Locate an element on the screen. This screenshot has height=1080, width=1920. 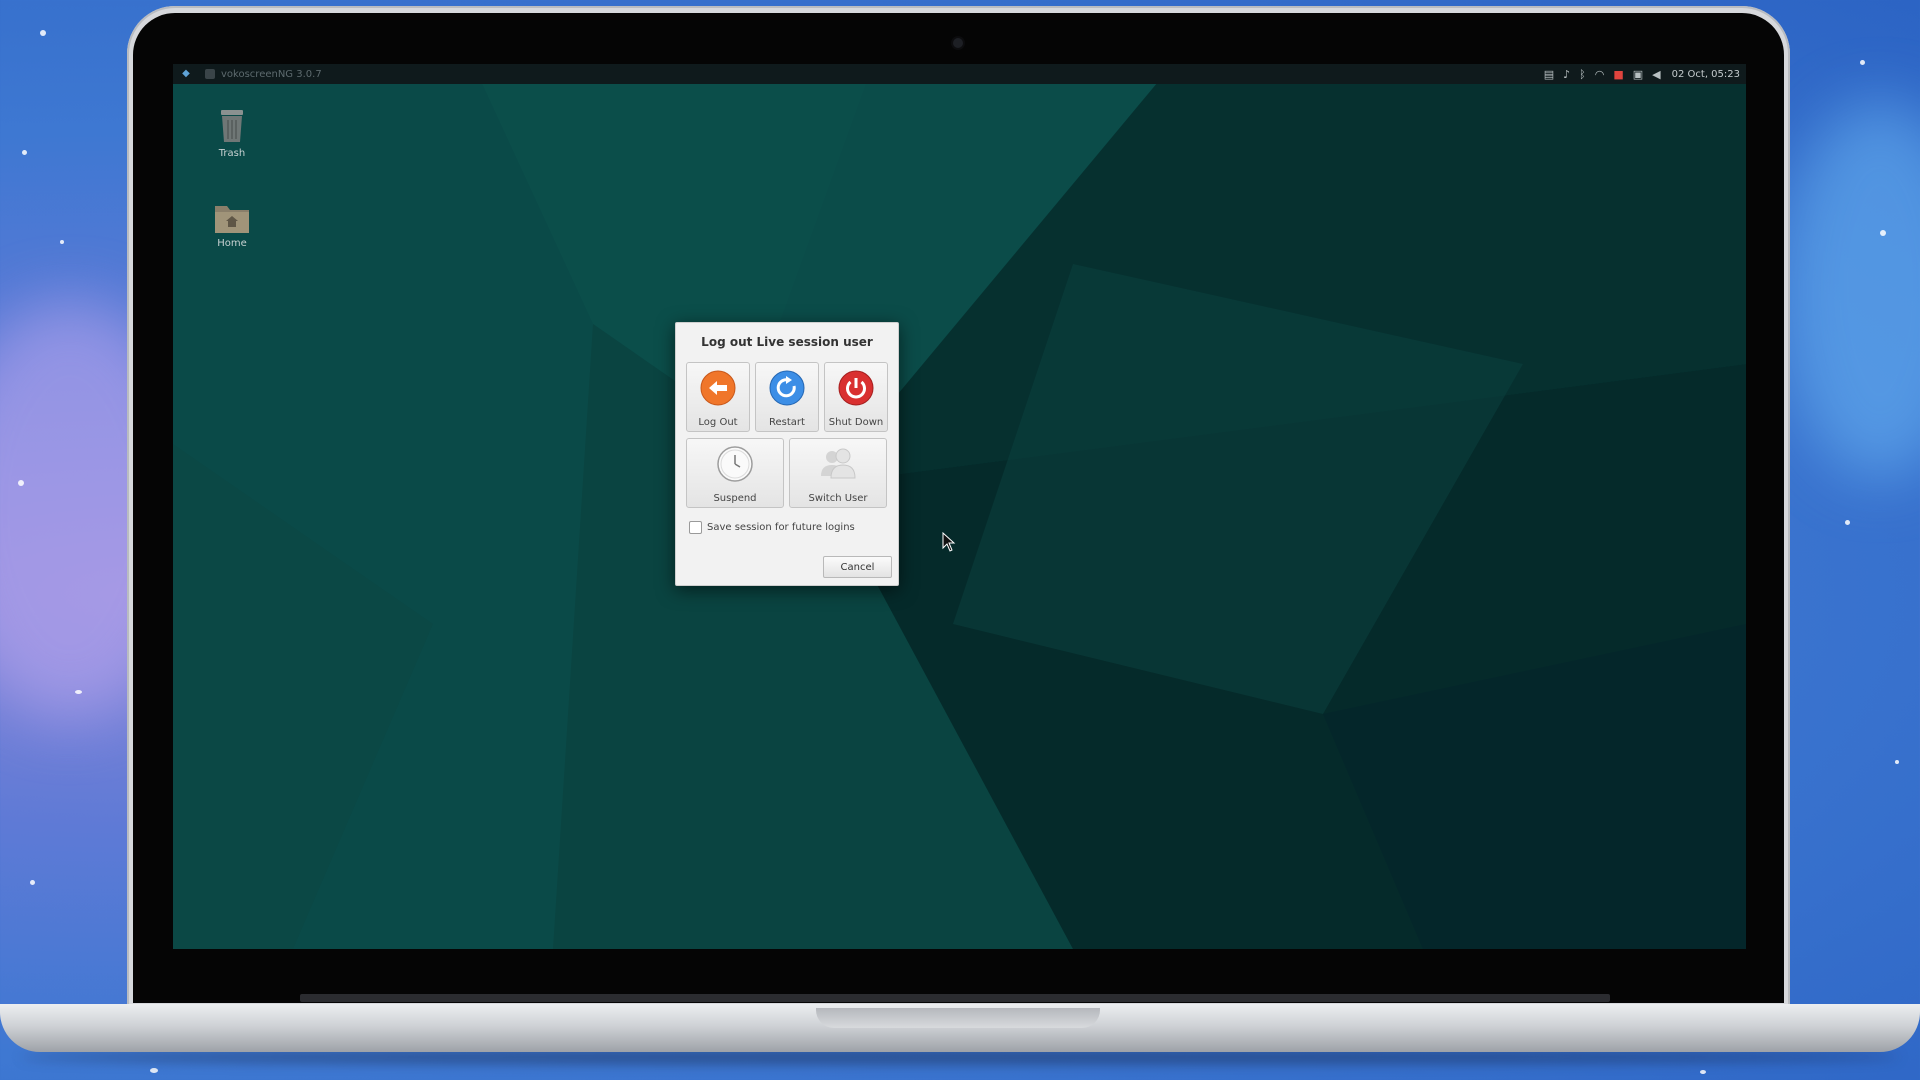
clock: 02 Oct, 05:23 is located at coordinates (1706, 74).